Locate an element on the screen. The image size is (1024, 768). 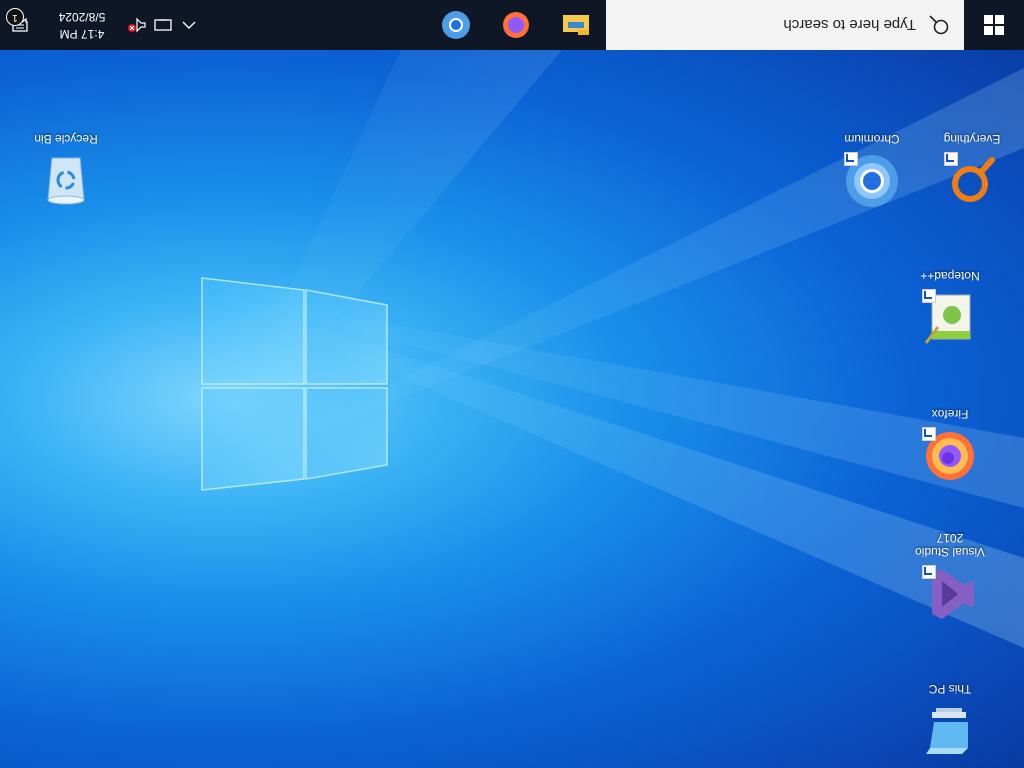
network-icon is located at coordinates (163, 25).